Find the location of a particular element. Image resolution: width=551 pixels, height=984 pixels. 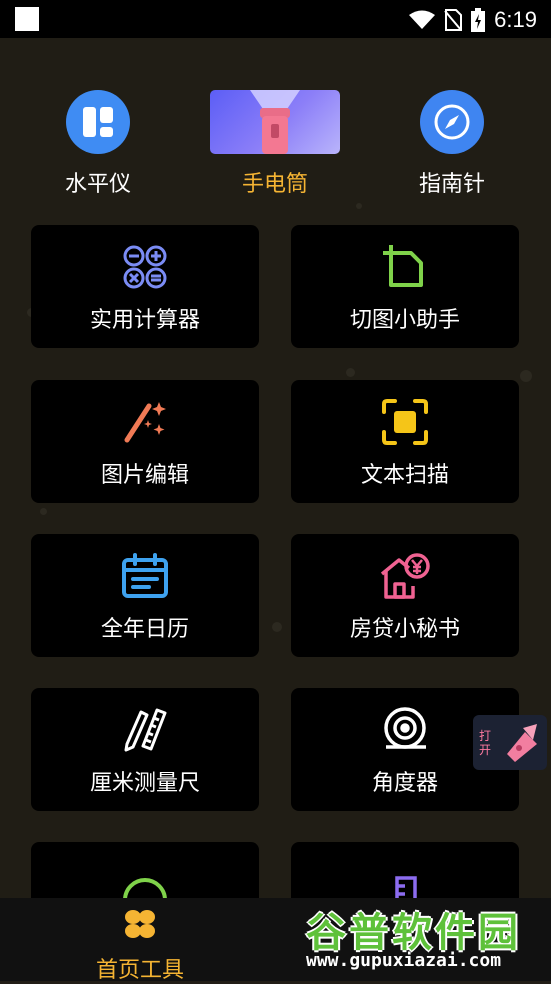

house-yen-icon is located at coordinates (405, 576).